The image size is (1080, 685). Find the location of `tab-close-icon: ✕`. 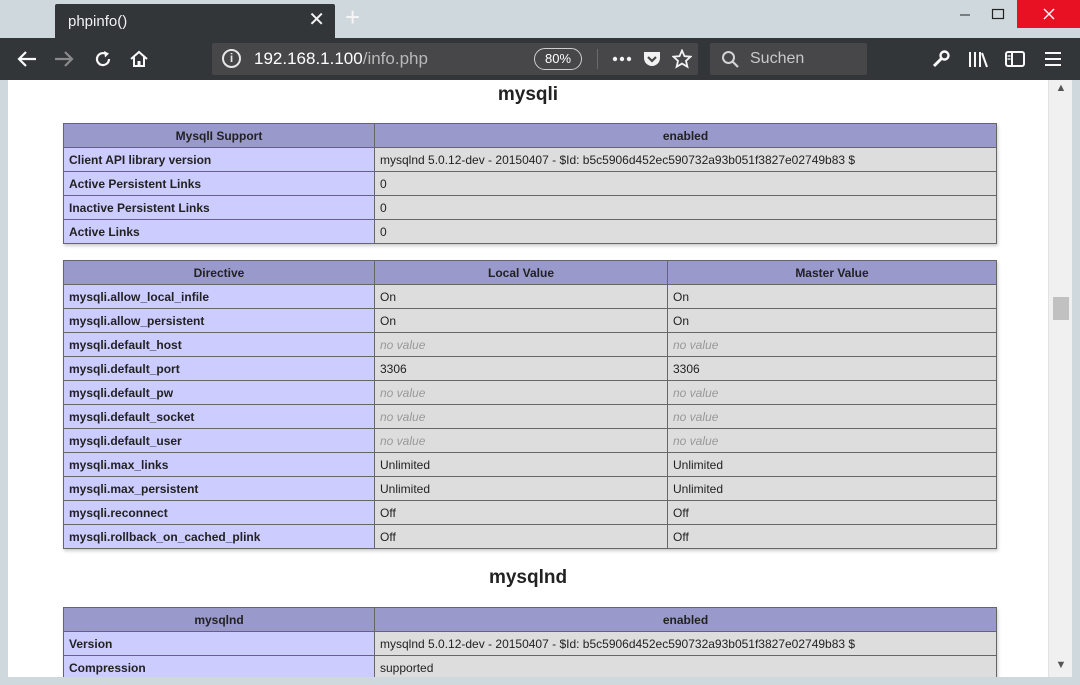

tab-close-icon: ✕ is located at coordinates (316, 20).